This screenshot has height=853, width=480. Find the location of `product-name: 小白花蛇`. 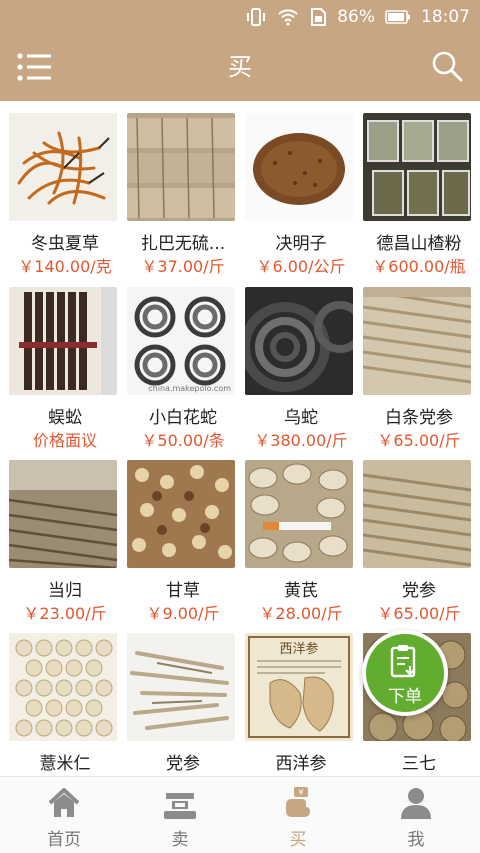

product-name: 小白花蛇 is located at coordinates (183, 418).